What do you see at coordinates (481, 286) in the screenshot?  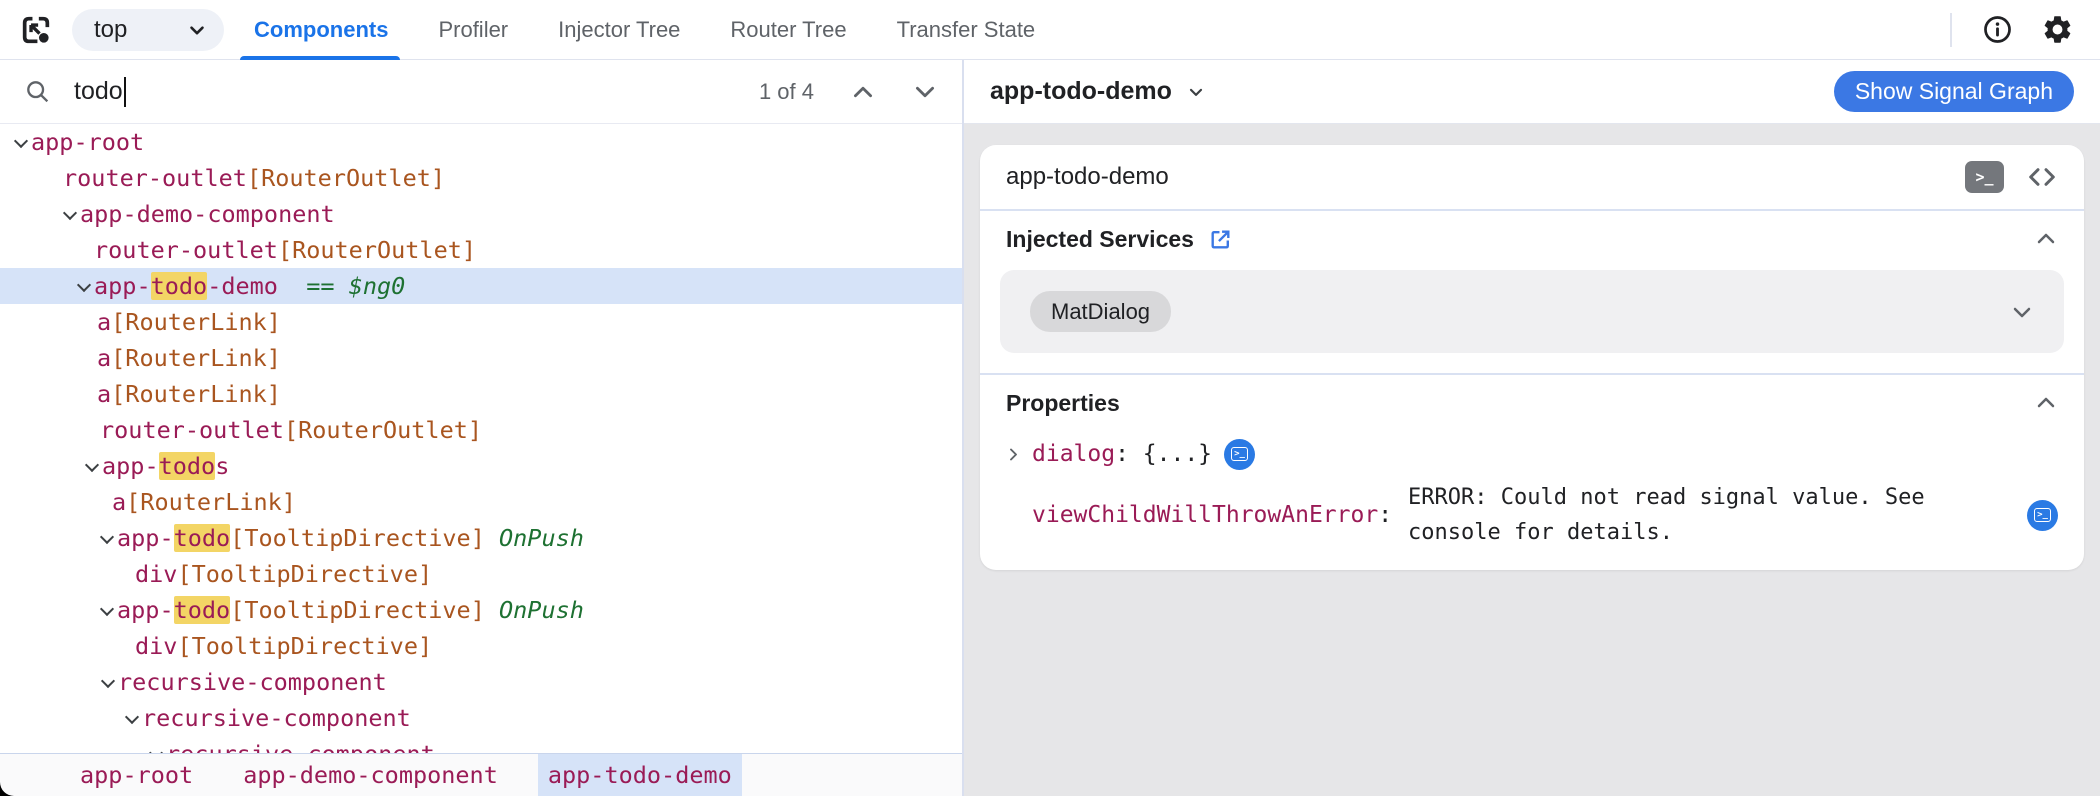 I see `tree-row: app-todo -demo == $ng0` at bounding box center [481, 286].